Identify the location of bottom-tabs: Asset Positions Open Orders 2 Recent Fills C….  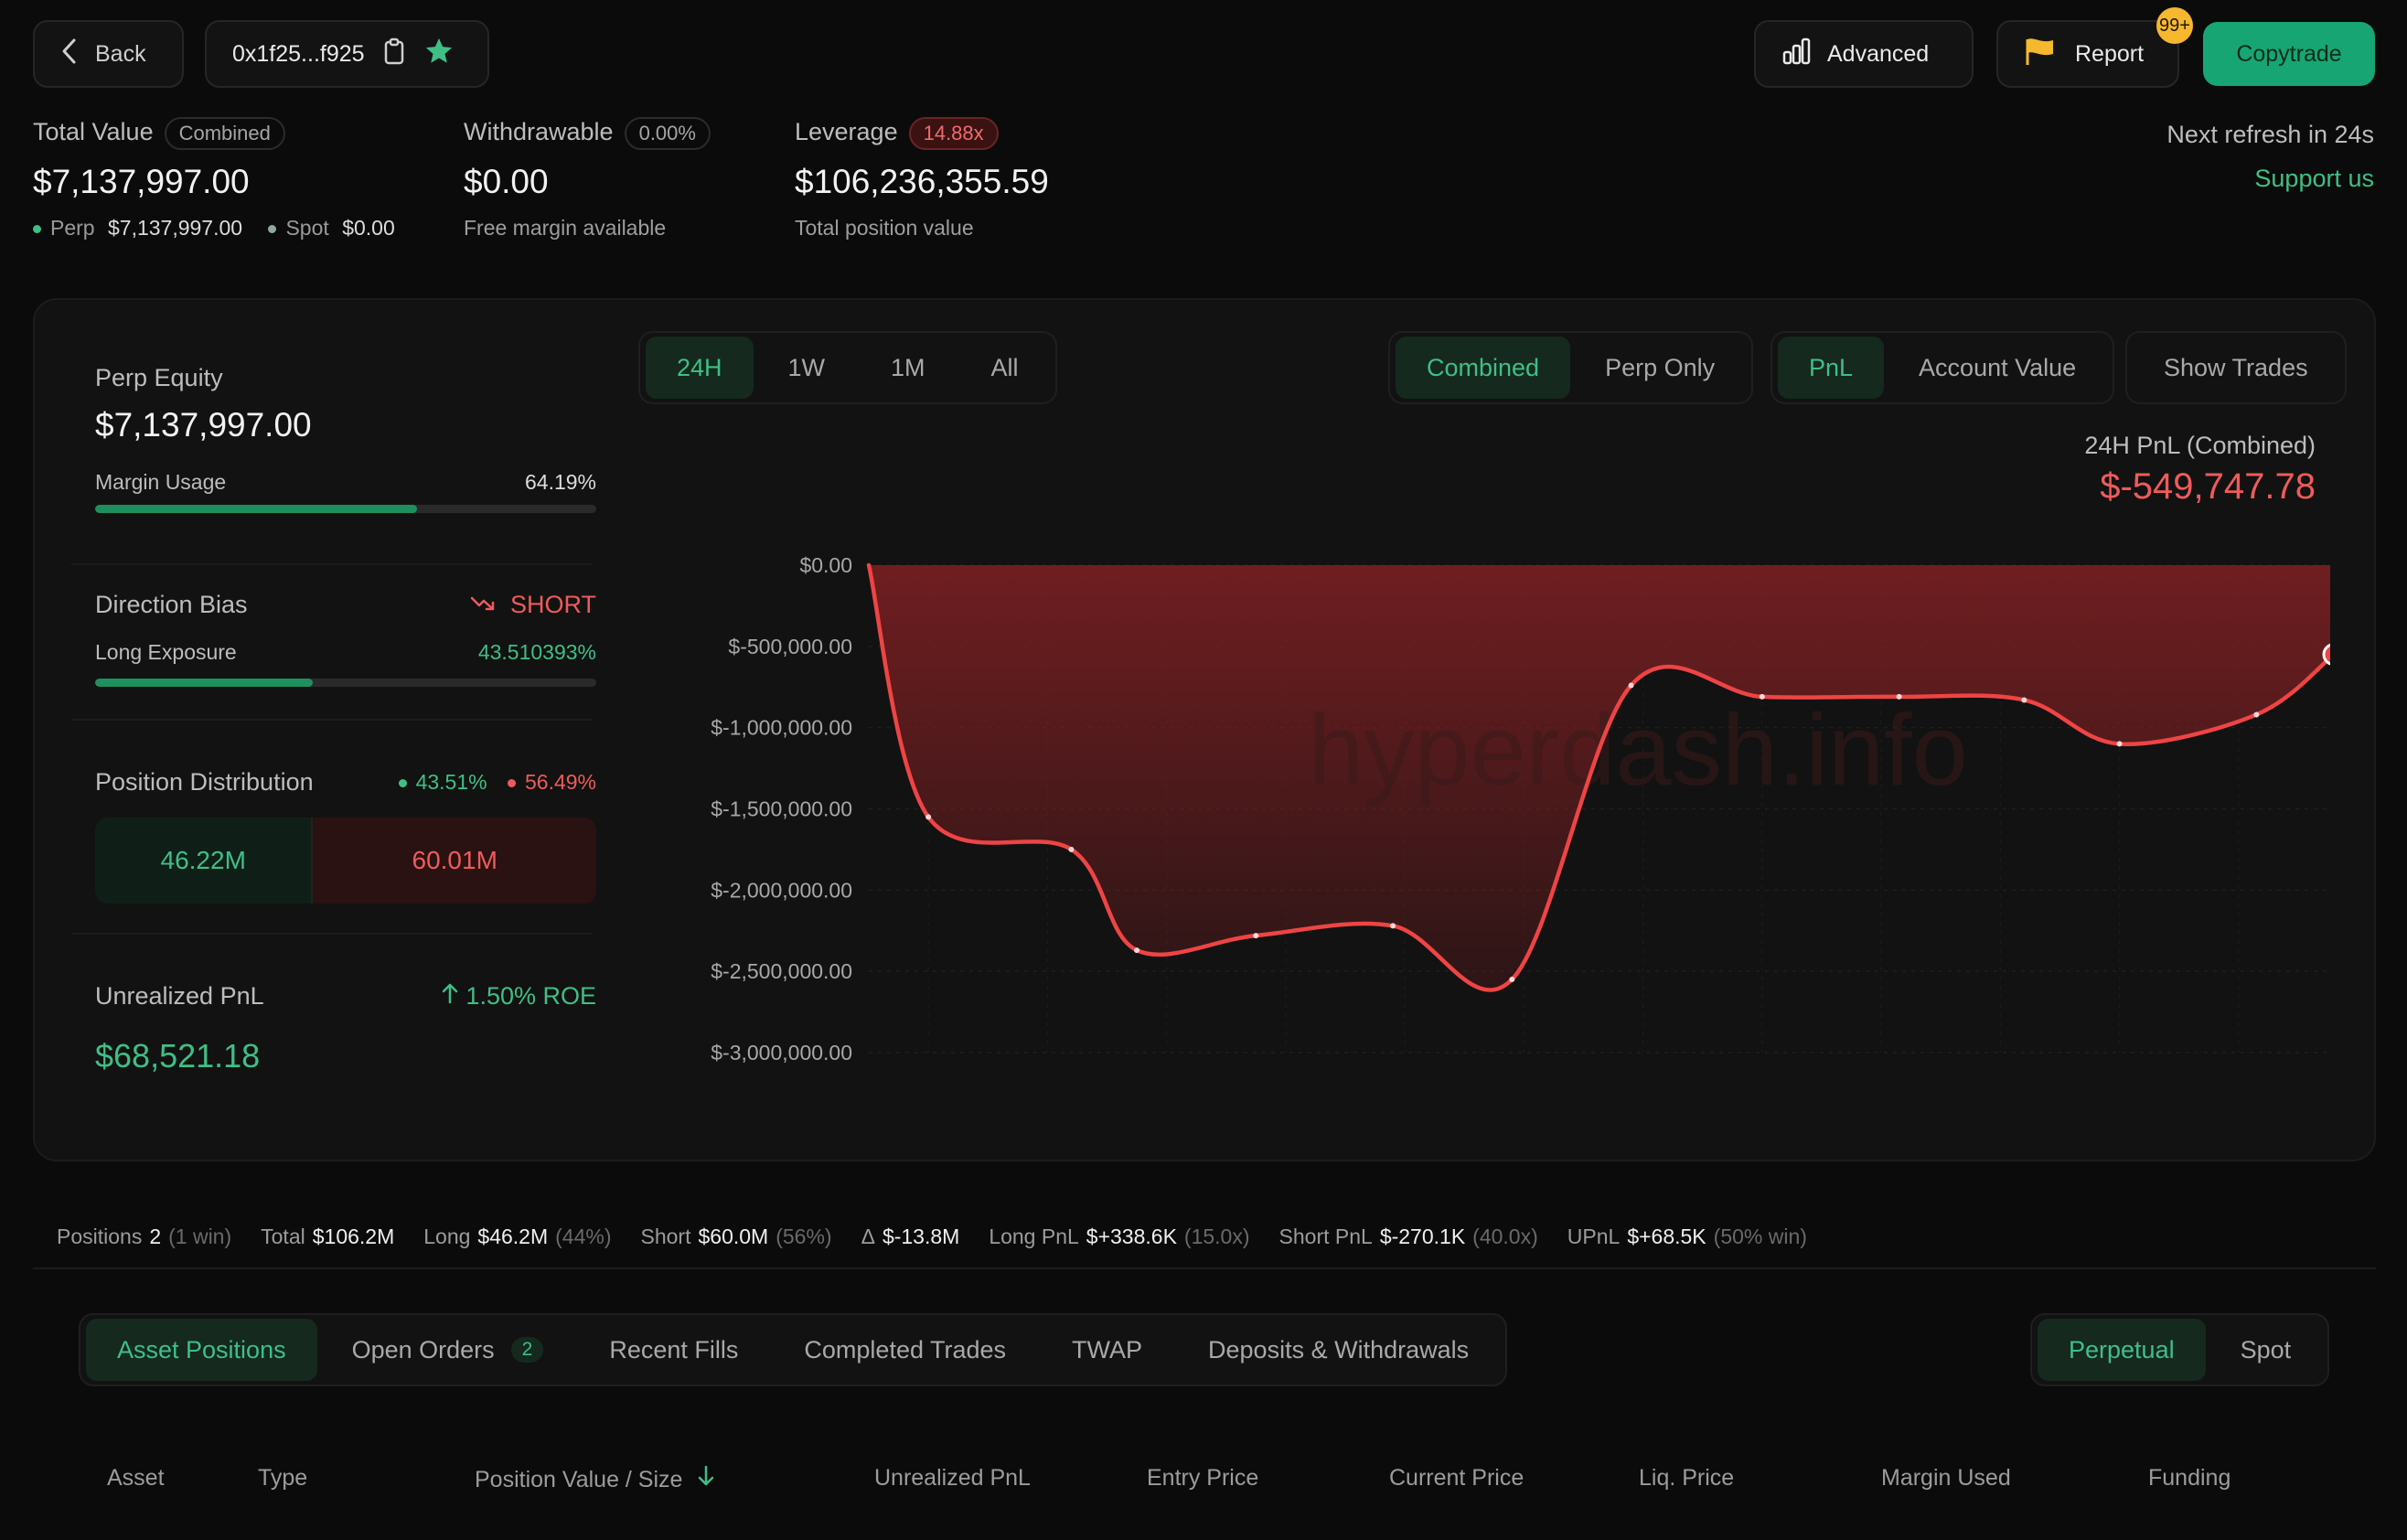
(793, 1350).